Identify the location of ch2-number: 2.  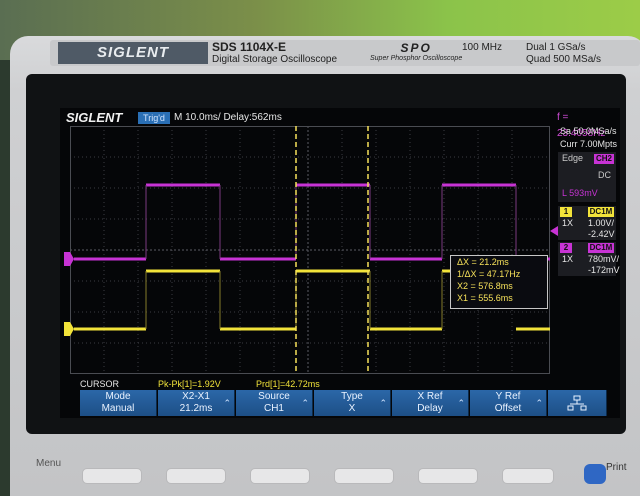
(566, 248).